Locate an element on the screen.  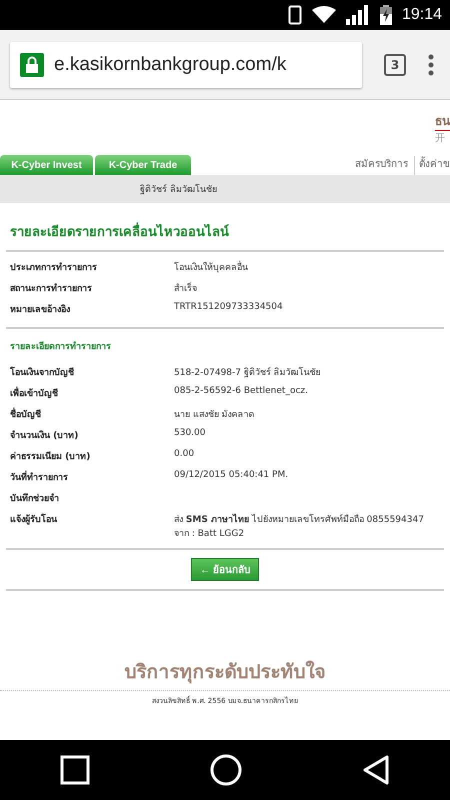
field-label: หมายเลขอ้างอิง is located at coordinates (40, 309).